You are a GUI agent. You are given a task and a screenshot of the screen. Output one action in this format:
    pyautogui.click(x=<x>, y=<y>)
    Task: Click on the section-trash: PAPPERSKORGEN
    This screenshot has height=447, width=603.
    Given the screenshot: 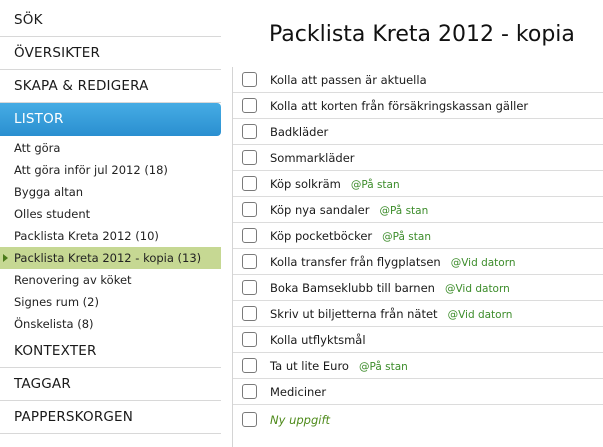 What is the action you would take?
    pyautogui.click(x=110, y=417)
    